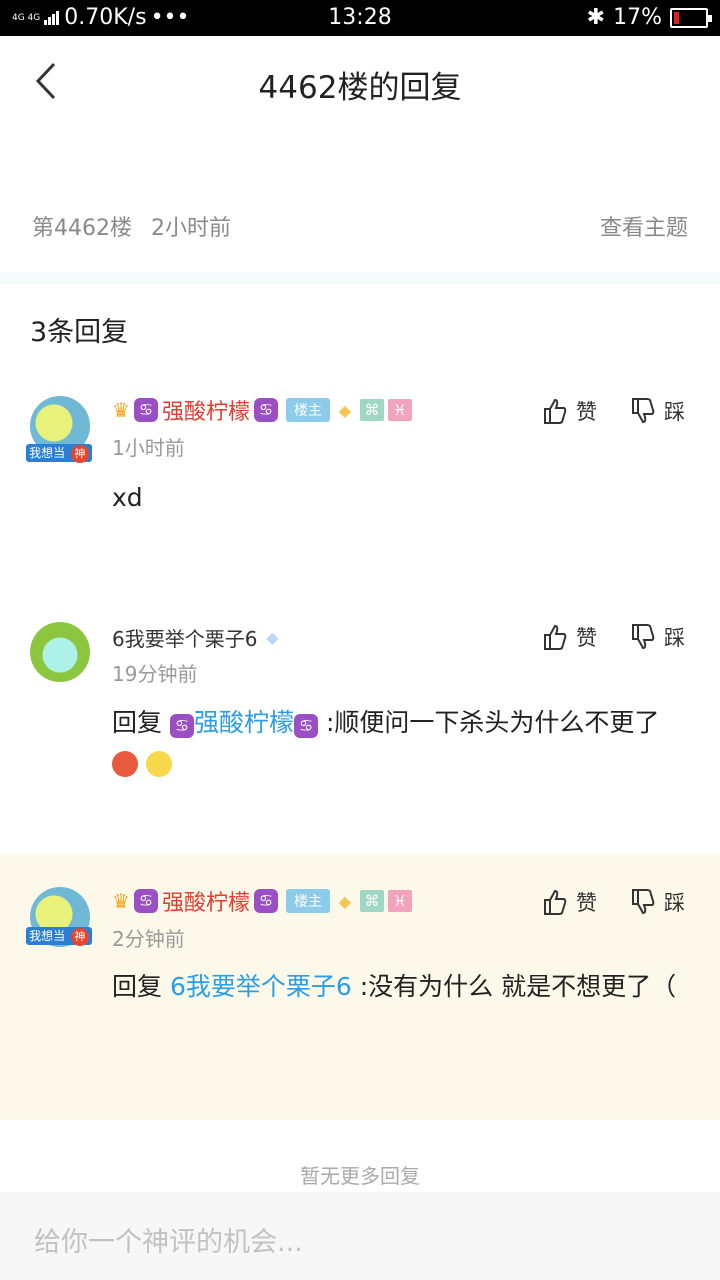  I want to click on reply-time: 2分钟前, so click(148, 939).